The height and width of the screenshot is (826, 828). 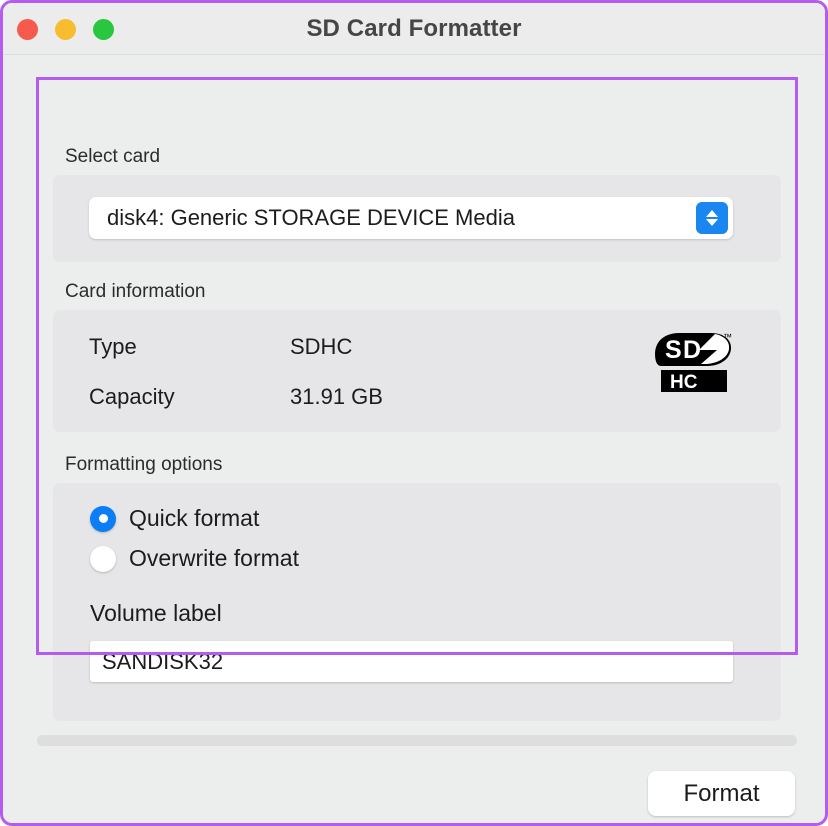 I want to click on svg-text: ™, so click(x=727, y=337).